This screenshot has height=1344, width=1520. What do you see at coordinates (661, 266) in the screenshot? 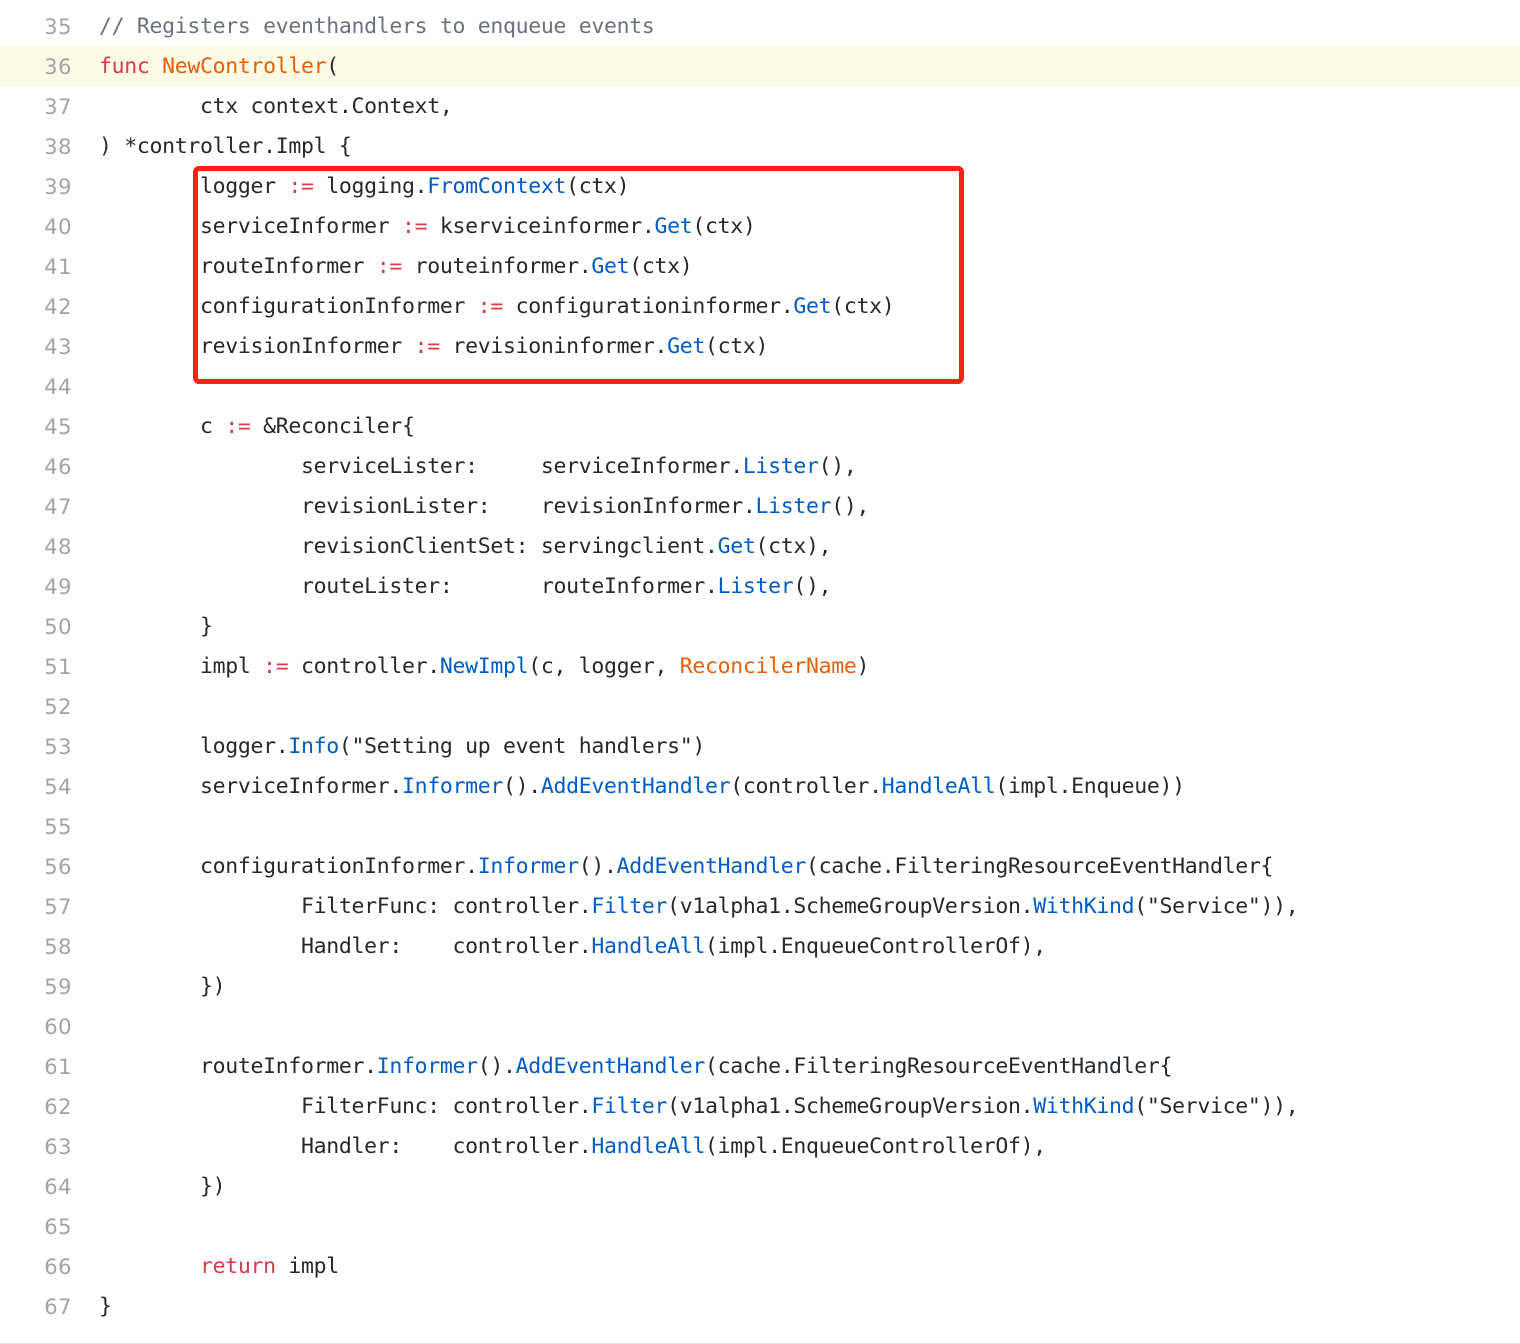
I see `code-token: (ctx)` at bounding box center [661, 266].